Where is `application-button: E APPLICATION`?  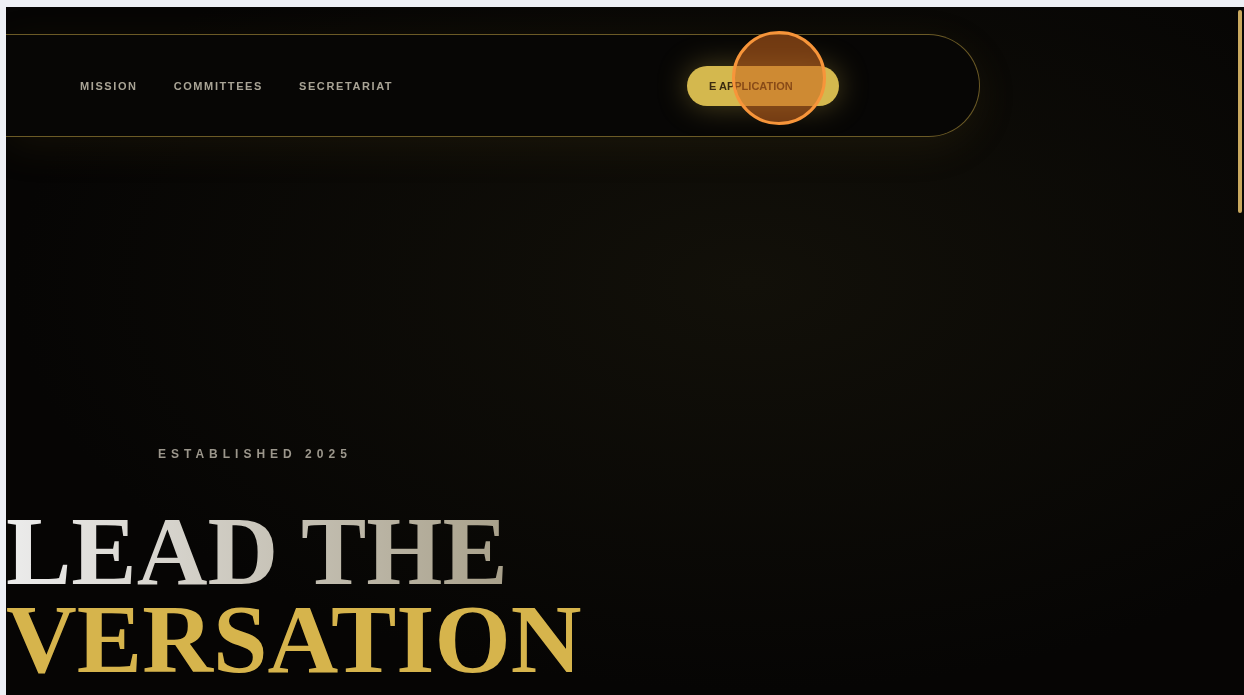
application-button: E APPLICATION is located at coordinates (763, 85).